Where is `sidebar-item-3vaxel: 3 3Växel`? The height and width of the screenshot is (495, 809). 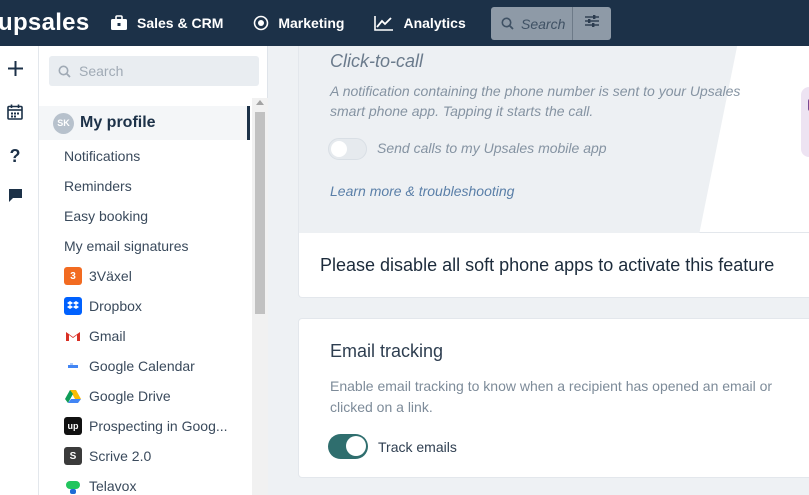 sidebar-item-3vaxel: 3 3Växel is located at coordinates (98, 276).